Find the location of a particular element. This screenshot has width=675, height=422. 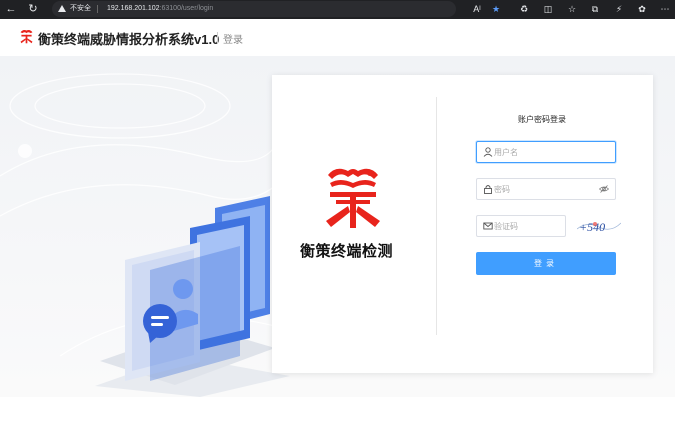

url-text: 192.168.201.102:6310​0/user/login is located at coordinates (160, 9).